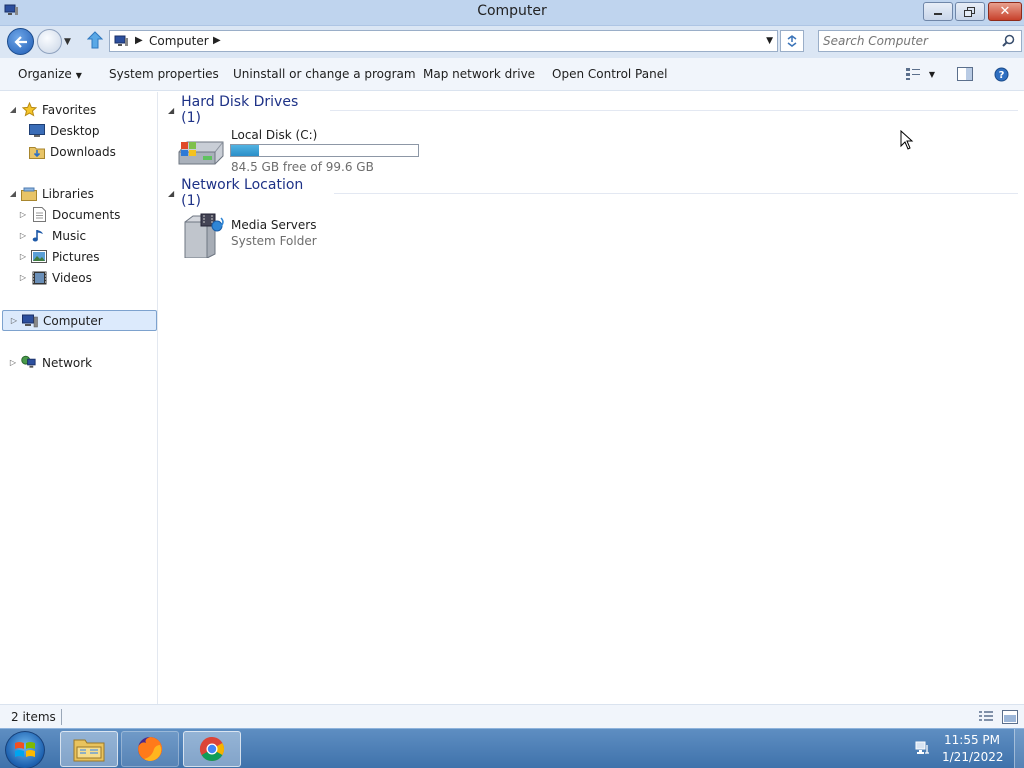 This screenshot has height=768, width=1024. I want to click on search-box, so click(920, 41).